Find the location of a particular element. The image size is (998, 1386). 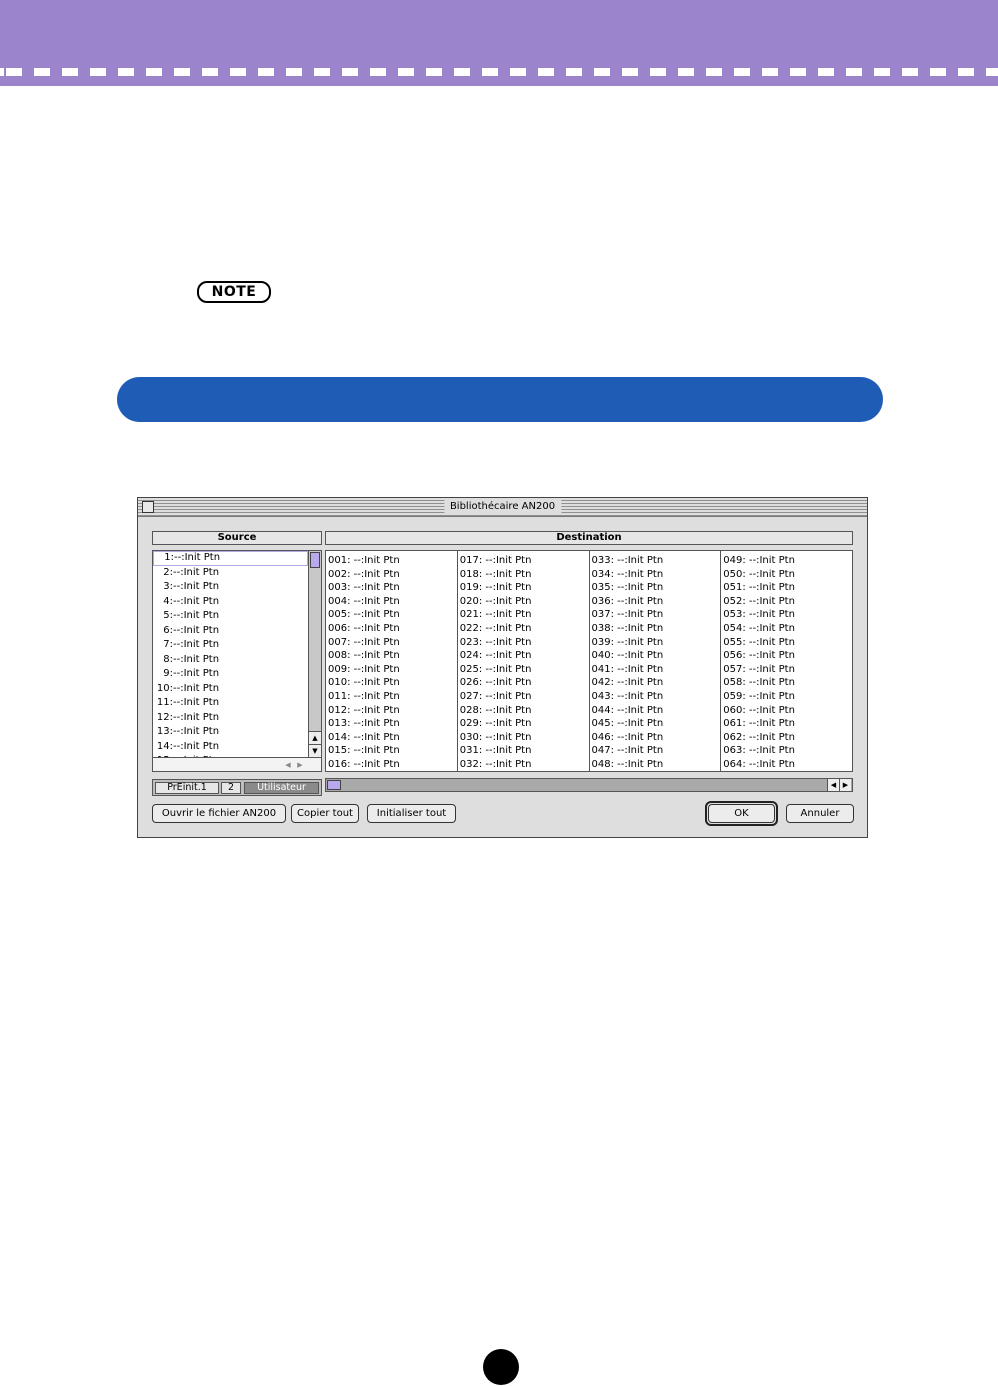

close-box-icon is located at coordinates (148, 507).